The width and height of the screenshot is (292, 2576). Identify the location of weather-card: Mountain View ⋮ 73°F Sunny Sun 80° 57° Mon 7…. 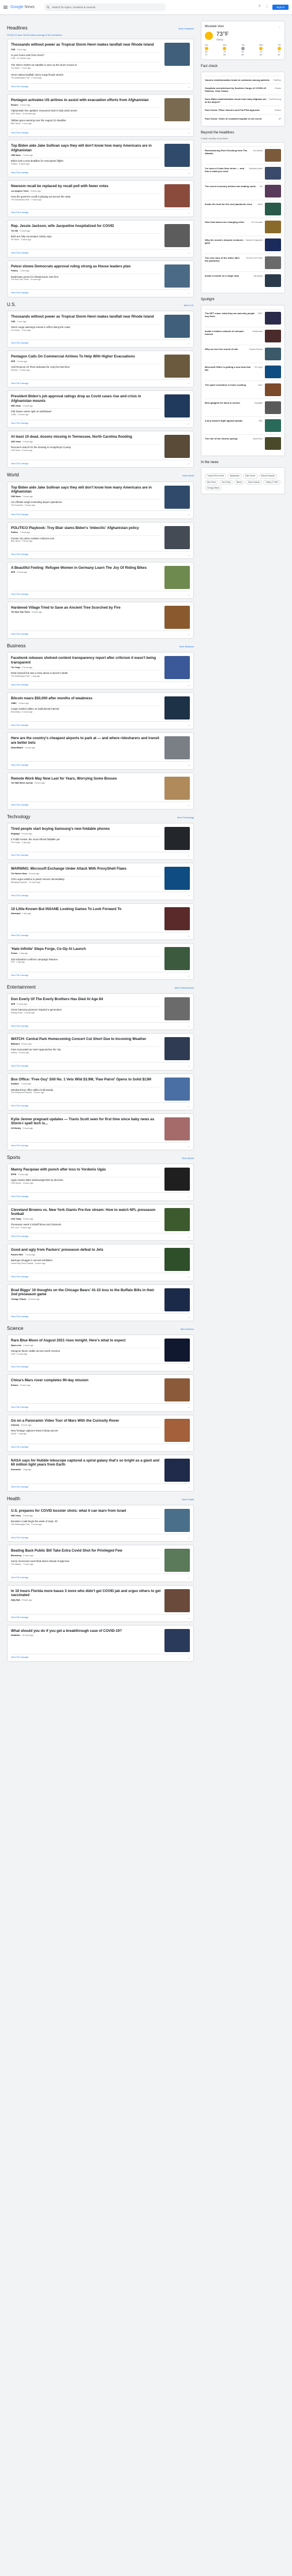
(243, 41).